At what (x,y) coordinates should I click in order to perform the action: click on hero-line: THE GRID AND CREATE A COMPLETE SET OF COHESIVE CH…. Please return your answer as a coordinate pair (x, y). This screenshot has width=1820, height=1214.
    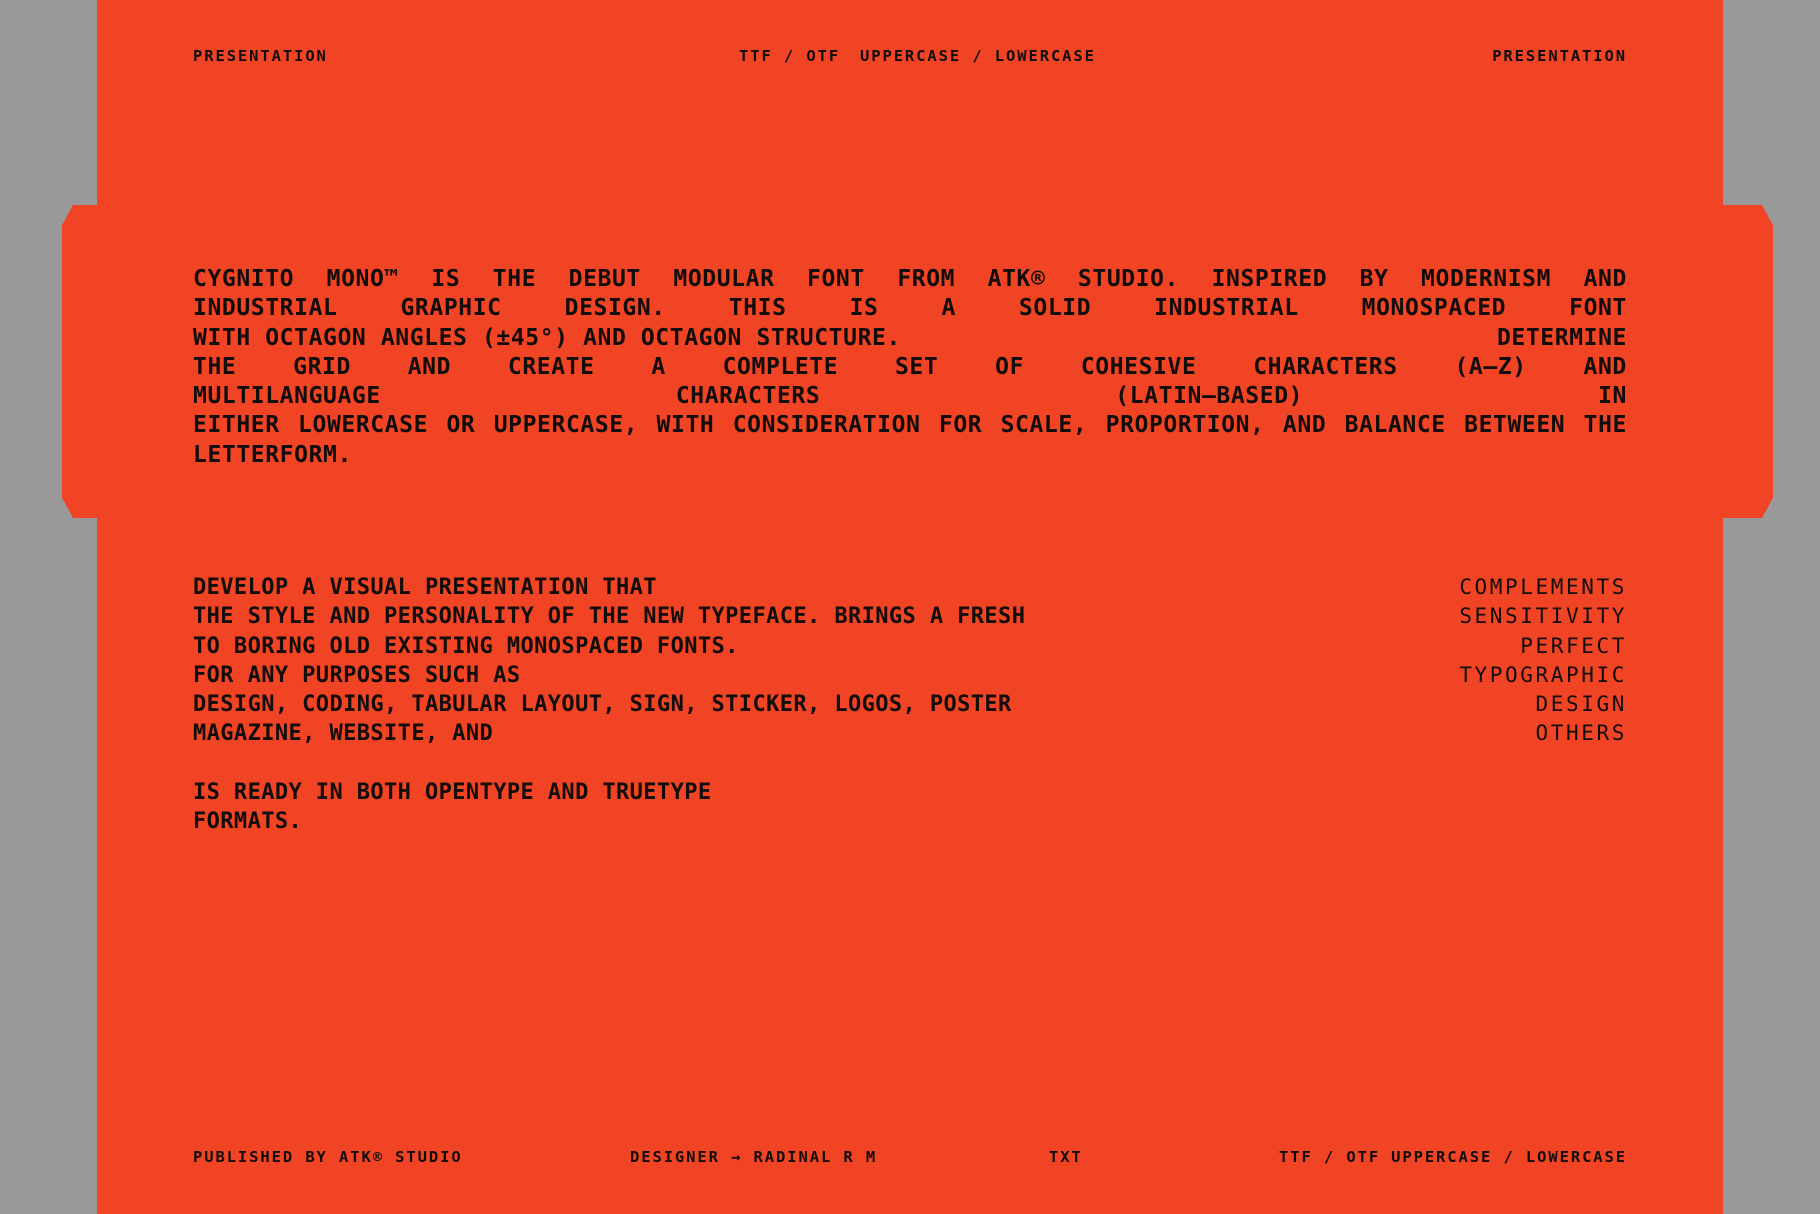
    Looking at the image, I should click on (910, 367).